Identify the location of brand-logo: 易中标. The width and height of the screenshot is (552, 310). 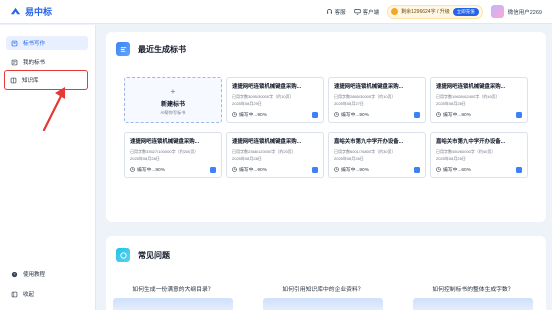
(48, 11).